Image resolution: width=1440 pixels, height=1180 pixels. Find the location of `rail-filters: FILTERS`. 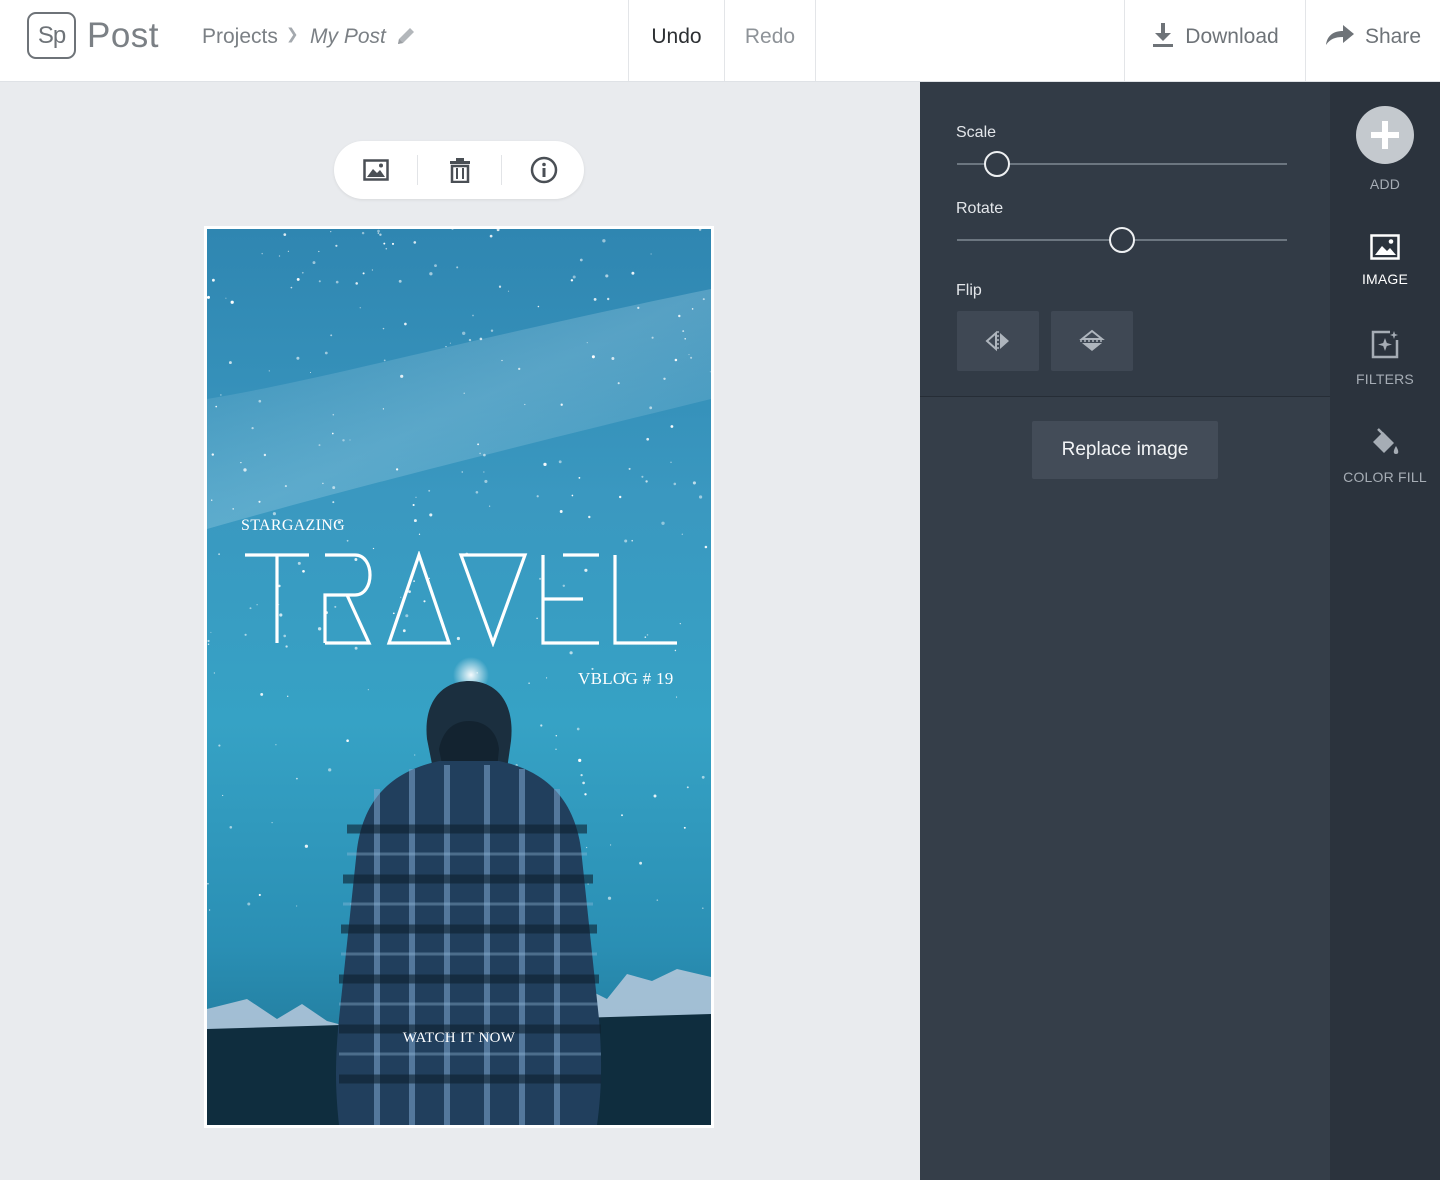

rail-filters: FILTERS is located at coordinates (1385, 358).